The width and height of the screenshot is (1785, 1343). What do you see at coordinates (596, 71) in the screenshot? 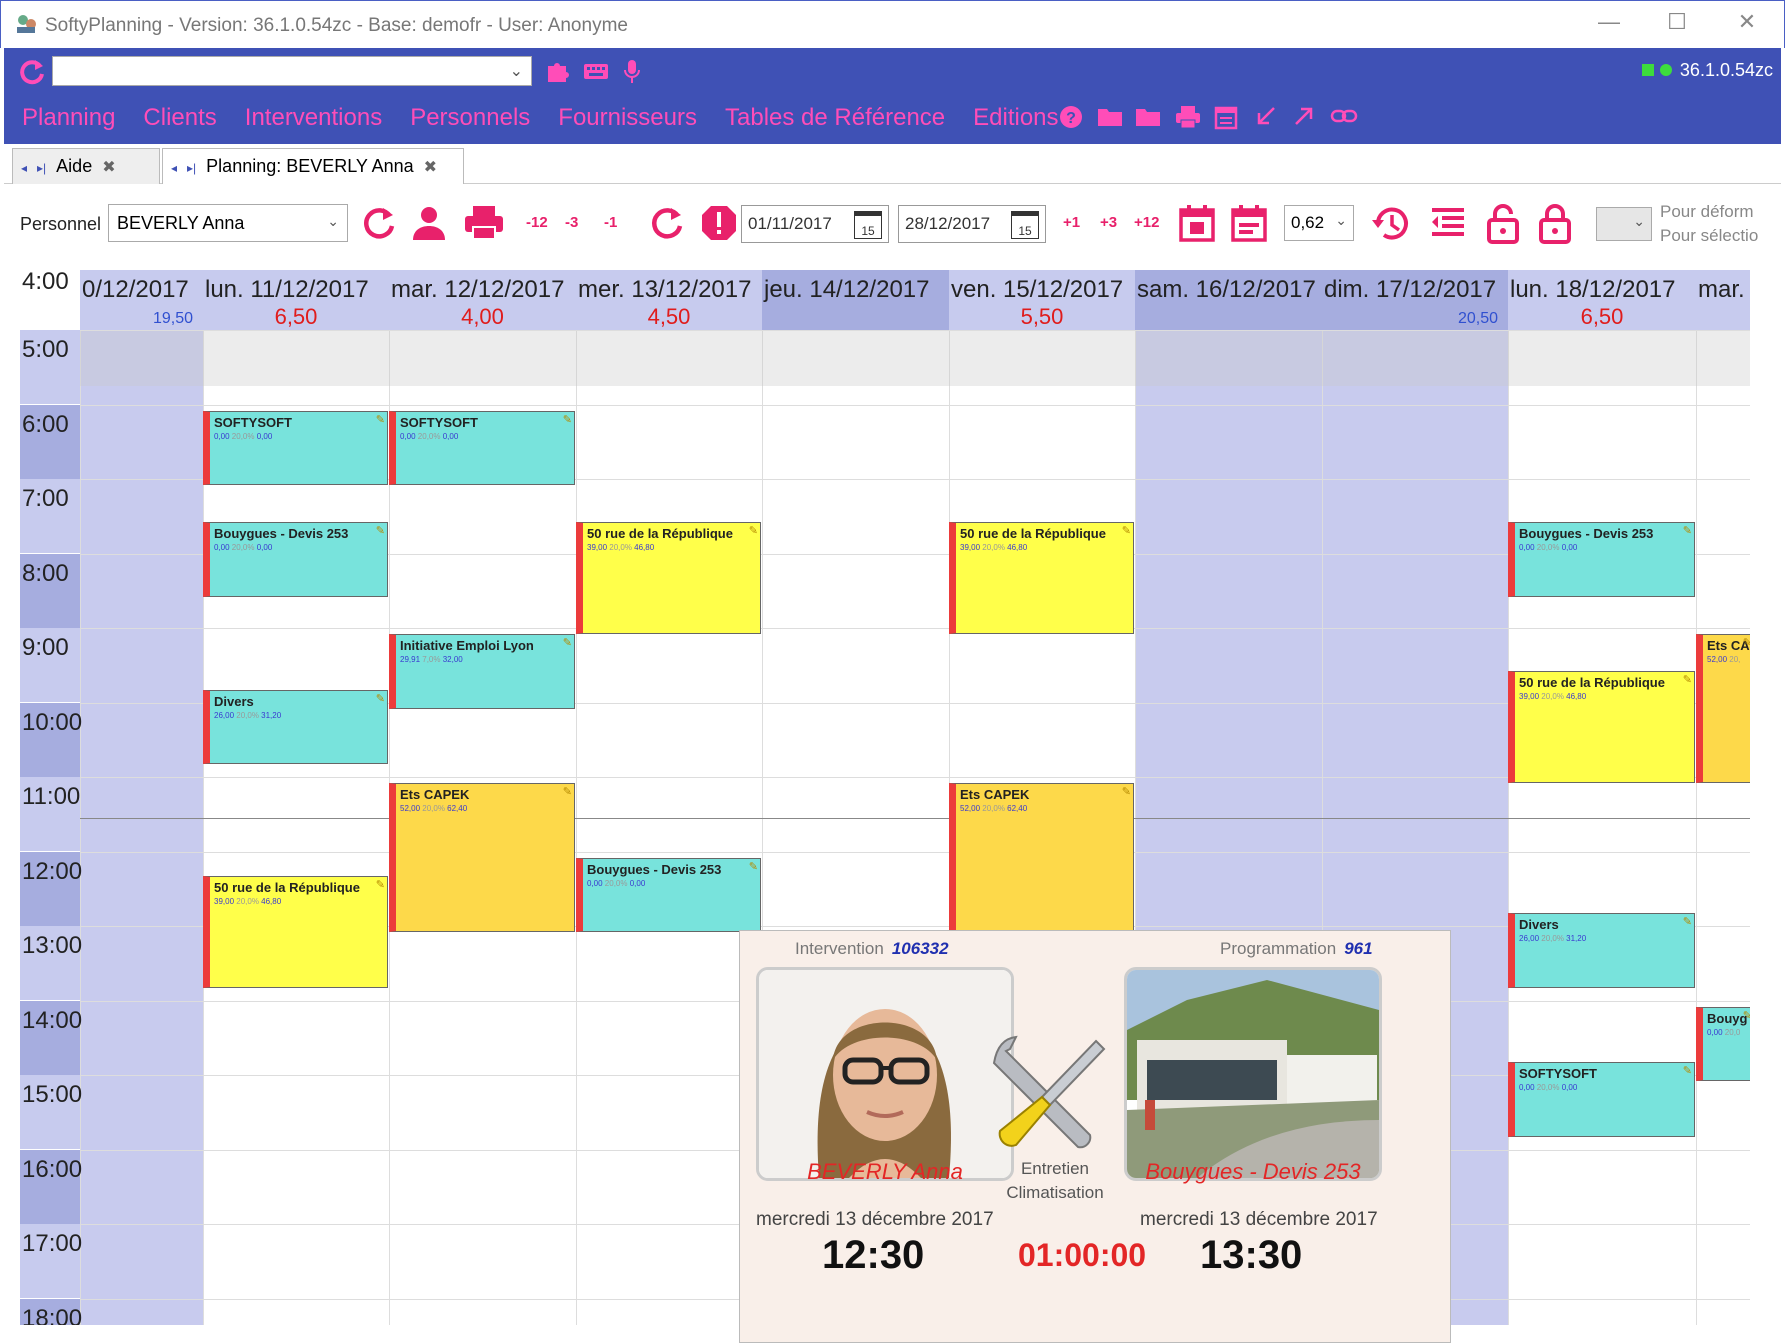
I see `keyboard-icon` at bounding box center [596, 71].